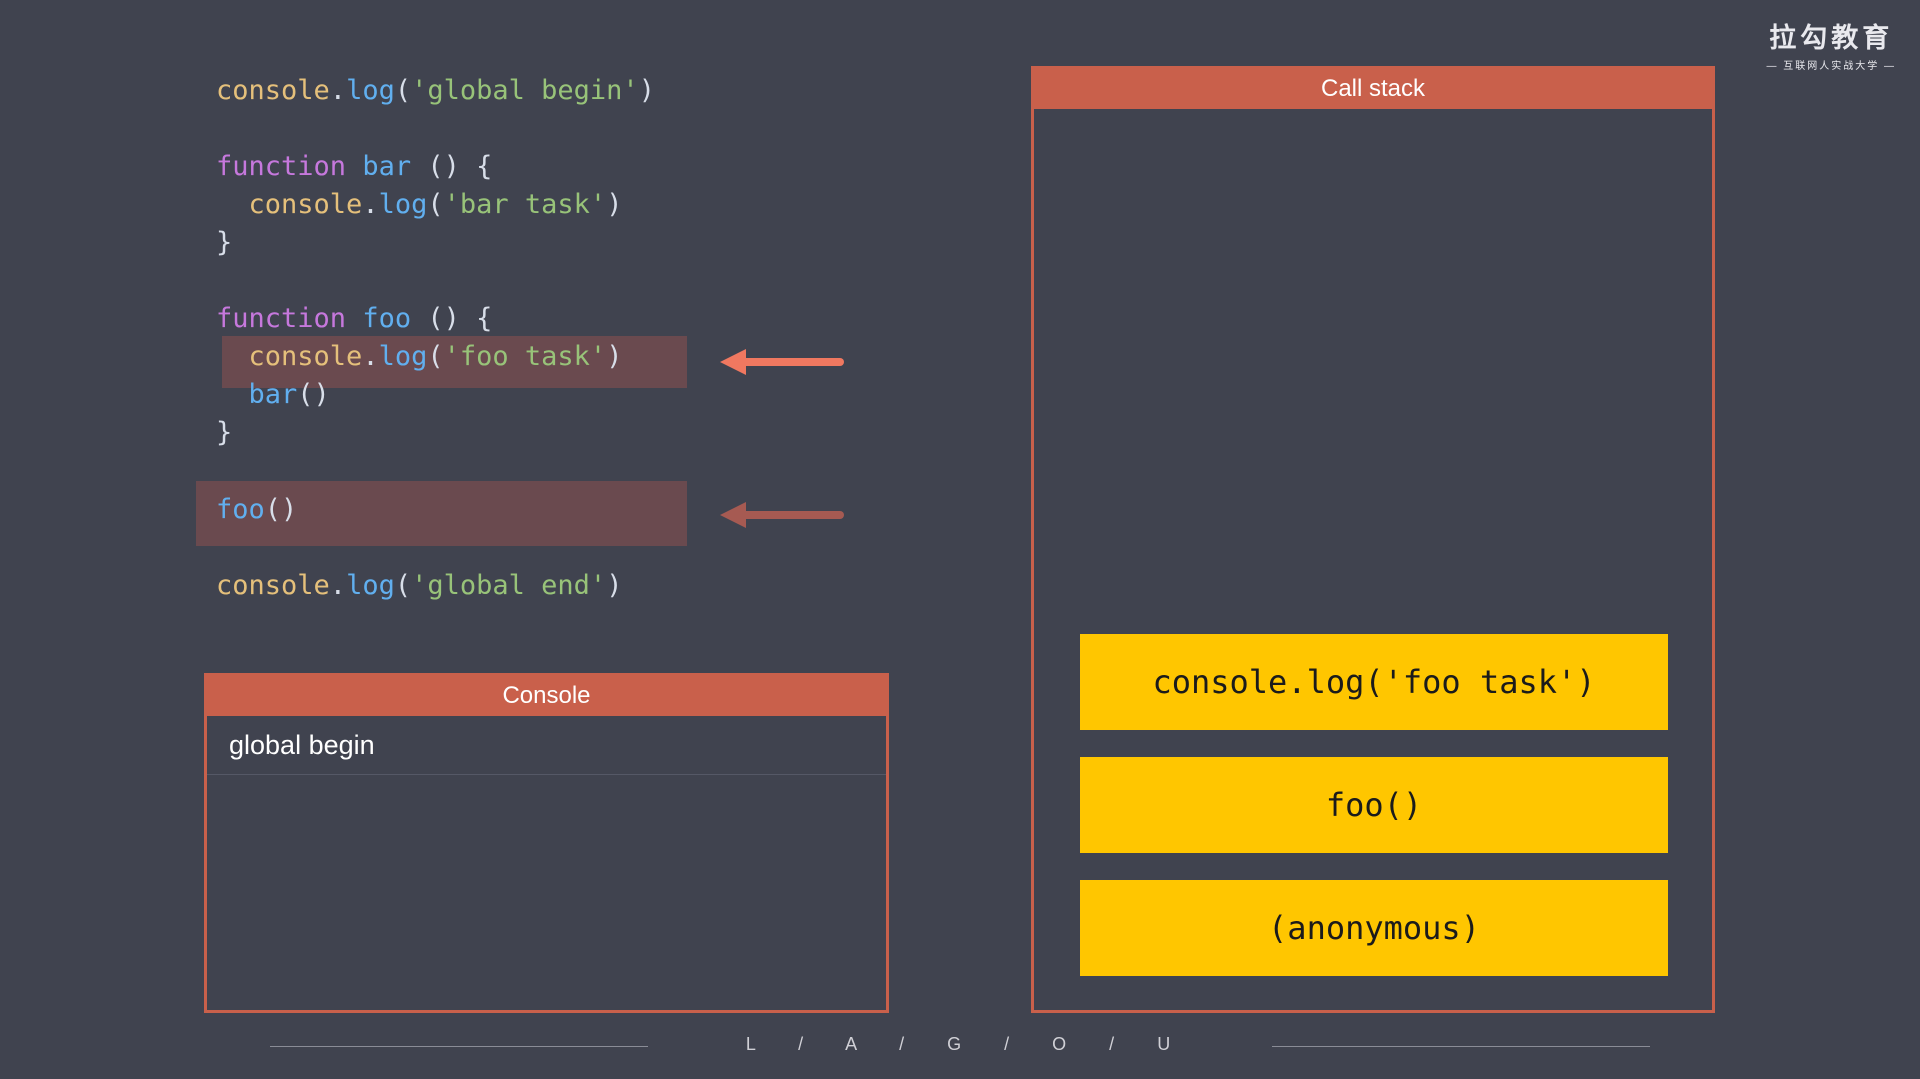 The width and height of the screenshot is (1920, 1079). Describe the element at coordinates (354, 167) in the screenshot. I see `code-line: function bar () {` at that location.